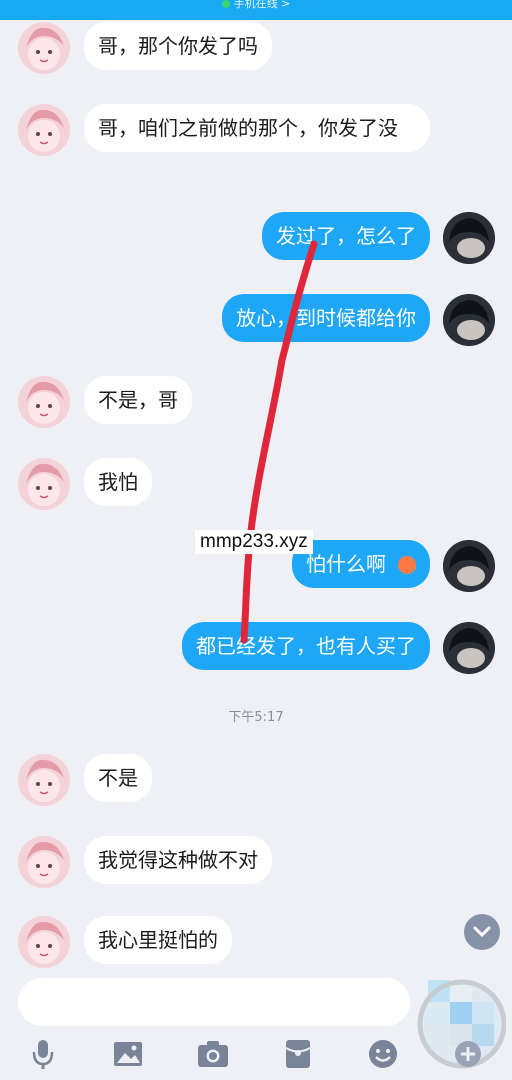  Describe the element at coordinates (262, 5) in the screenshot. I see `online-status-text: 手机在线 >` at that location.